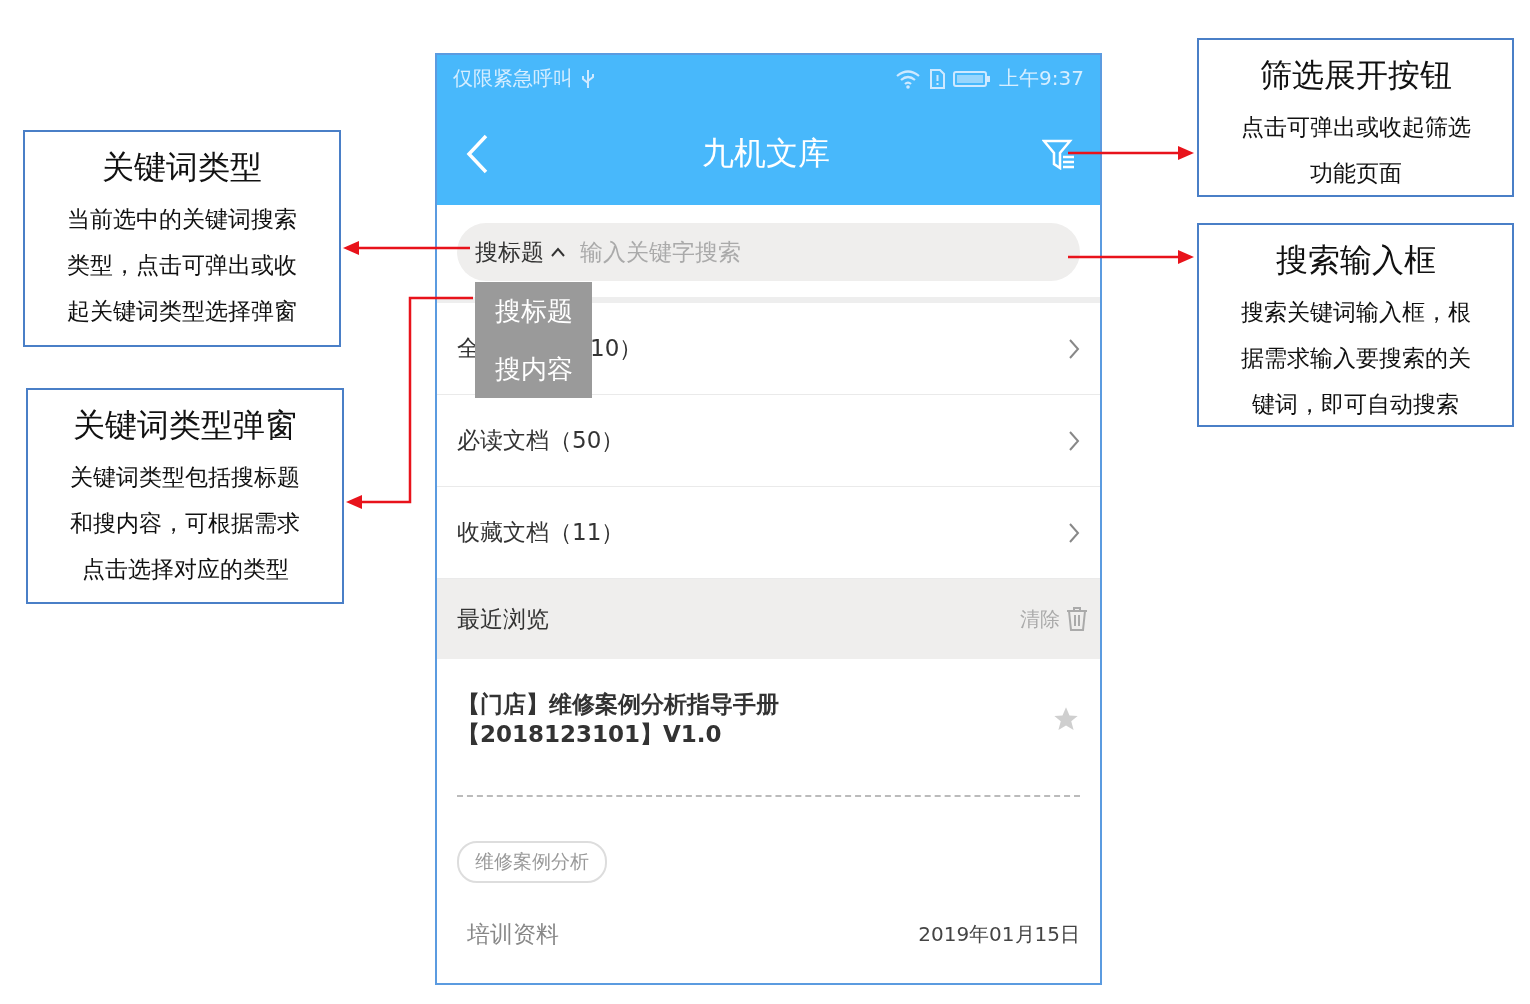 This screenshot has width=1530, height=1004. Describe the element at coordinates (999, 934) in the screenshot. I see `document-date: 2019年01月15日` at that location.